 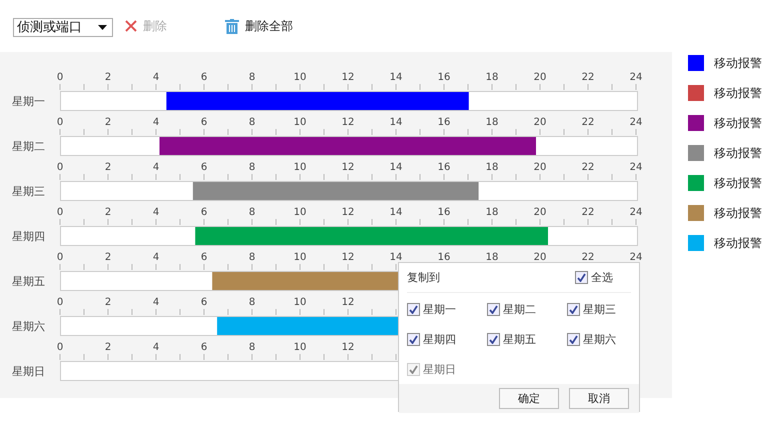 I want to click on checkbox-label: 星期日, so click(x=439, y=369).